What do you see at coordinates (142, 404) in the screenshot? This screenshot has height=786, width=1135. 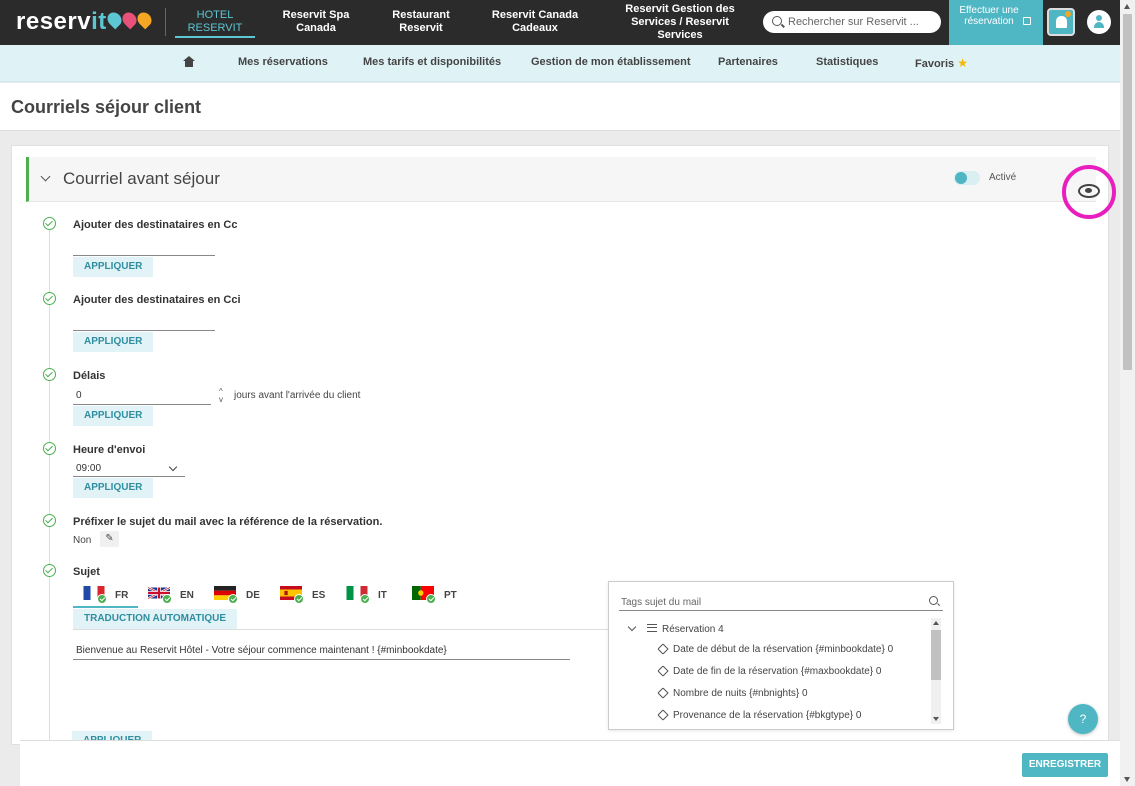 I see `delay-input-line` at bounding box center [142, 404].